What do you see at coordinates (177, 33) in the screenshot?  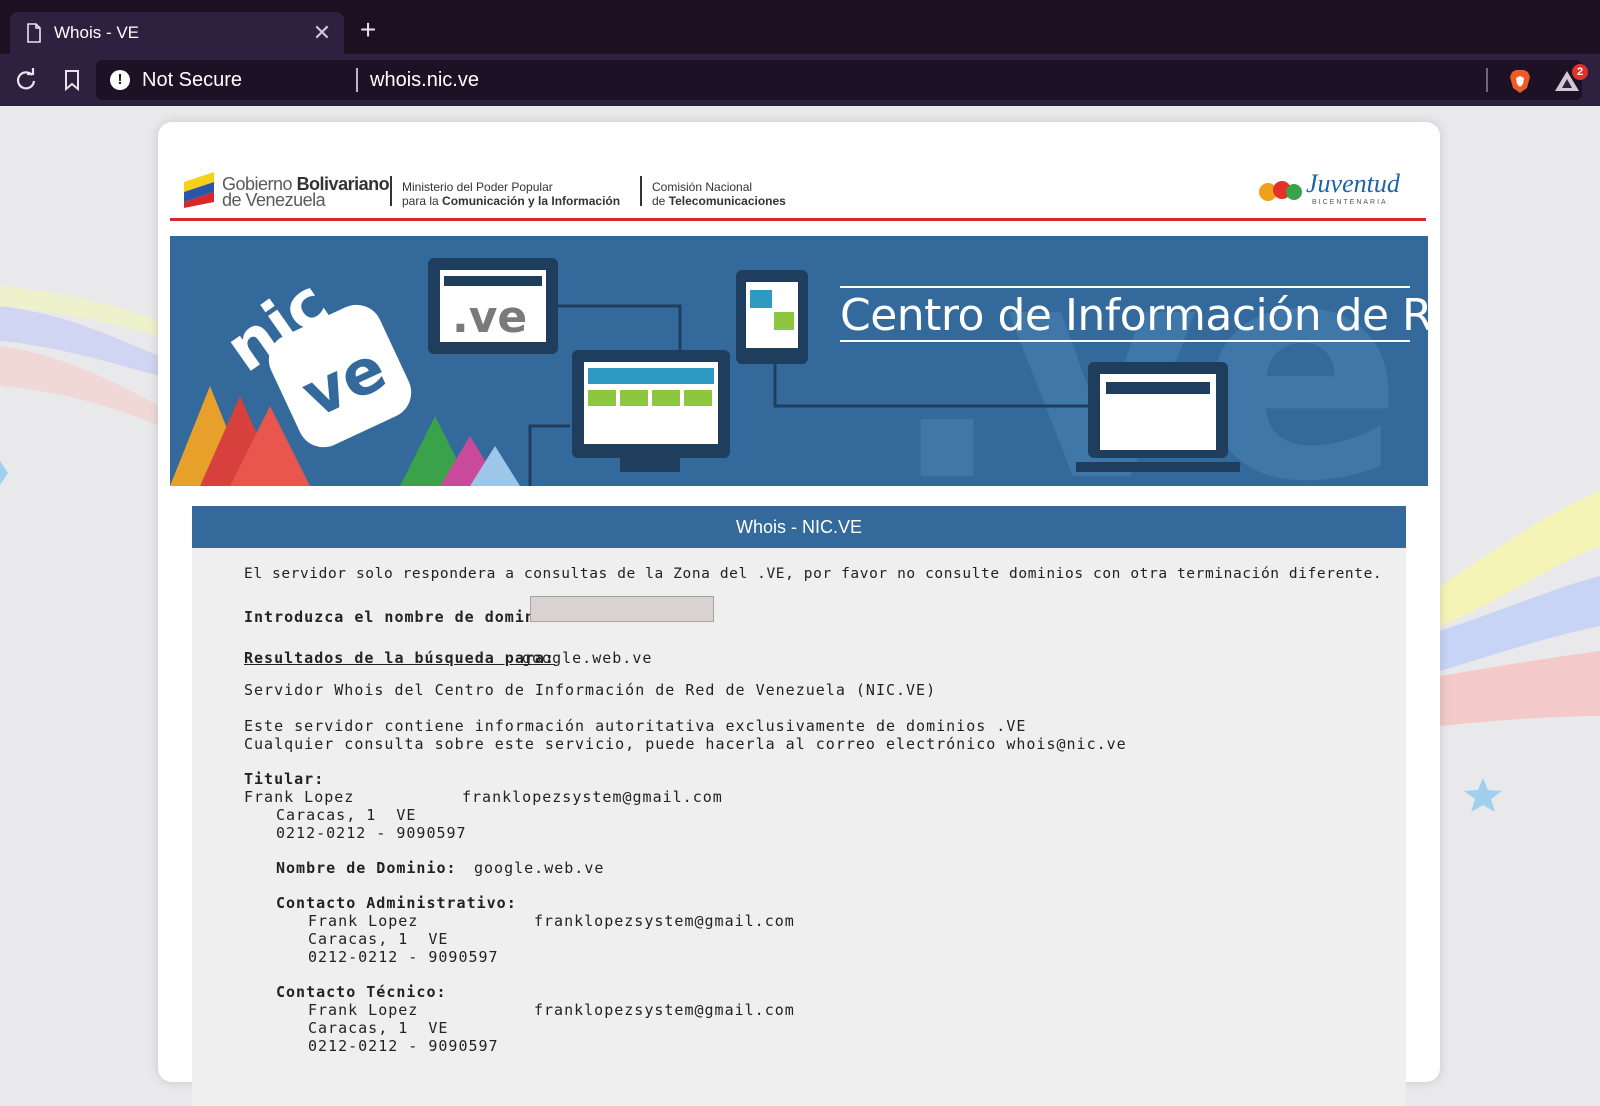 I see `browser-tab: Whois - VE ✕` at bounding box center [177, 33].